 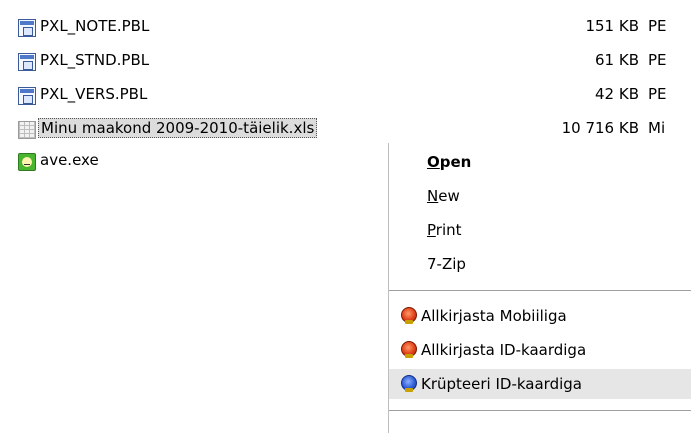 What do you see at coordinates (192, 162) in the screenshot?
I see `file-row: ave.exe` at bounding box center [192, 162].